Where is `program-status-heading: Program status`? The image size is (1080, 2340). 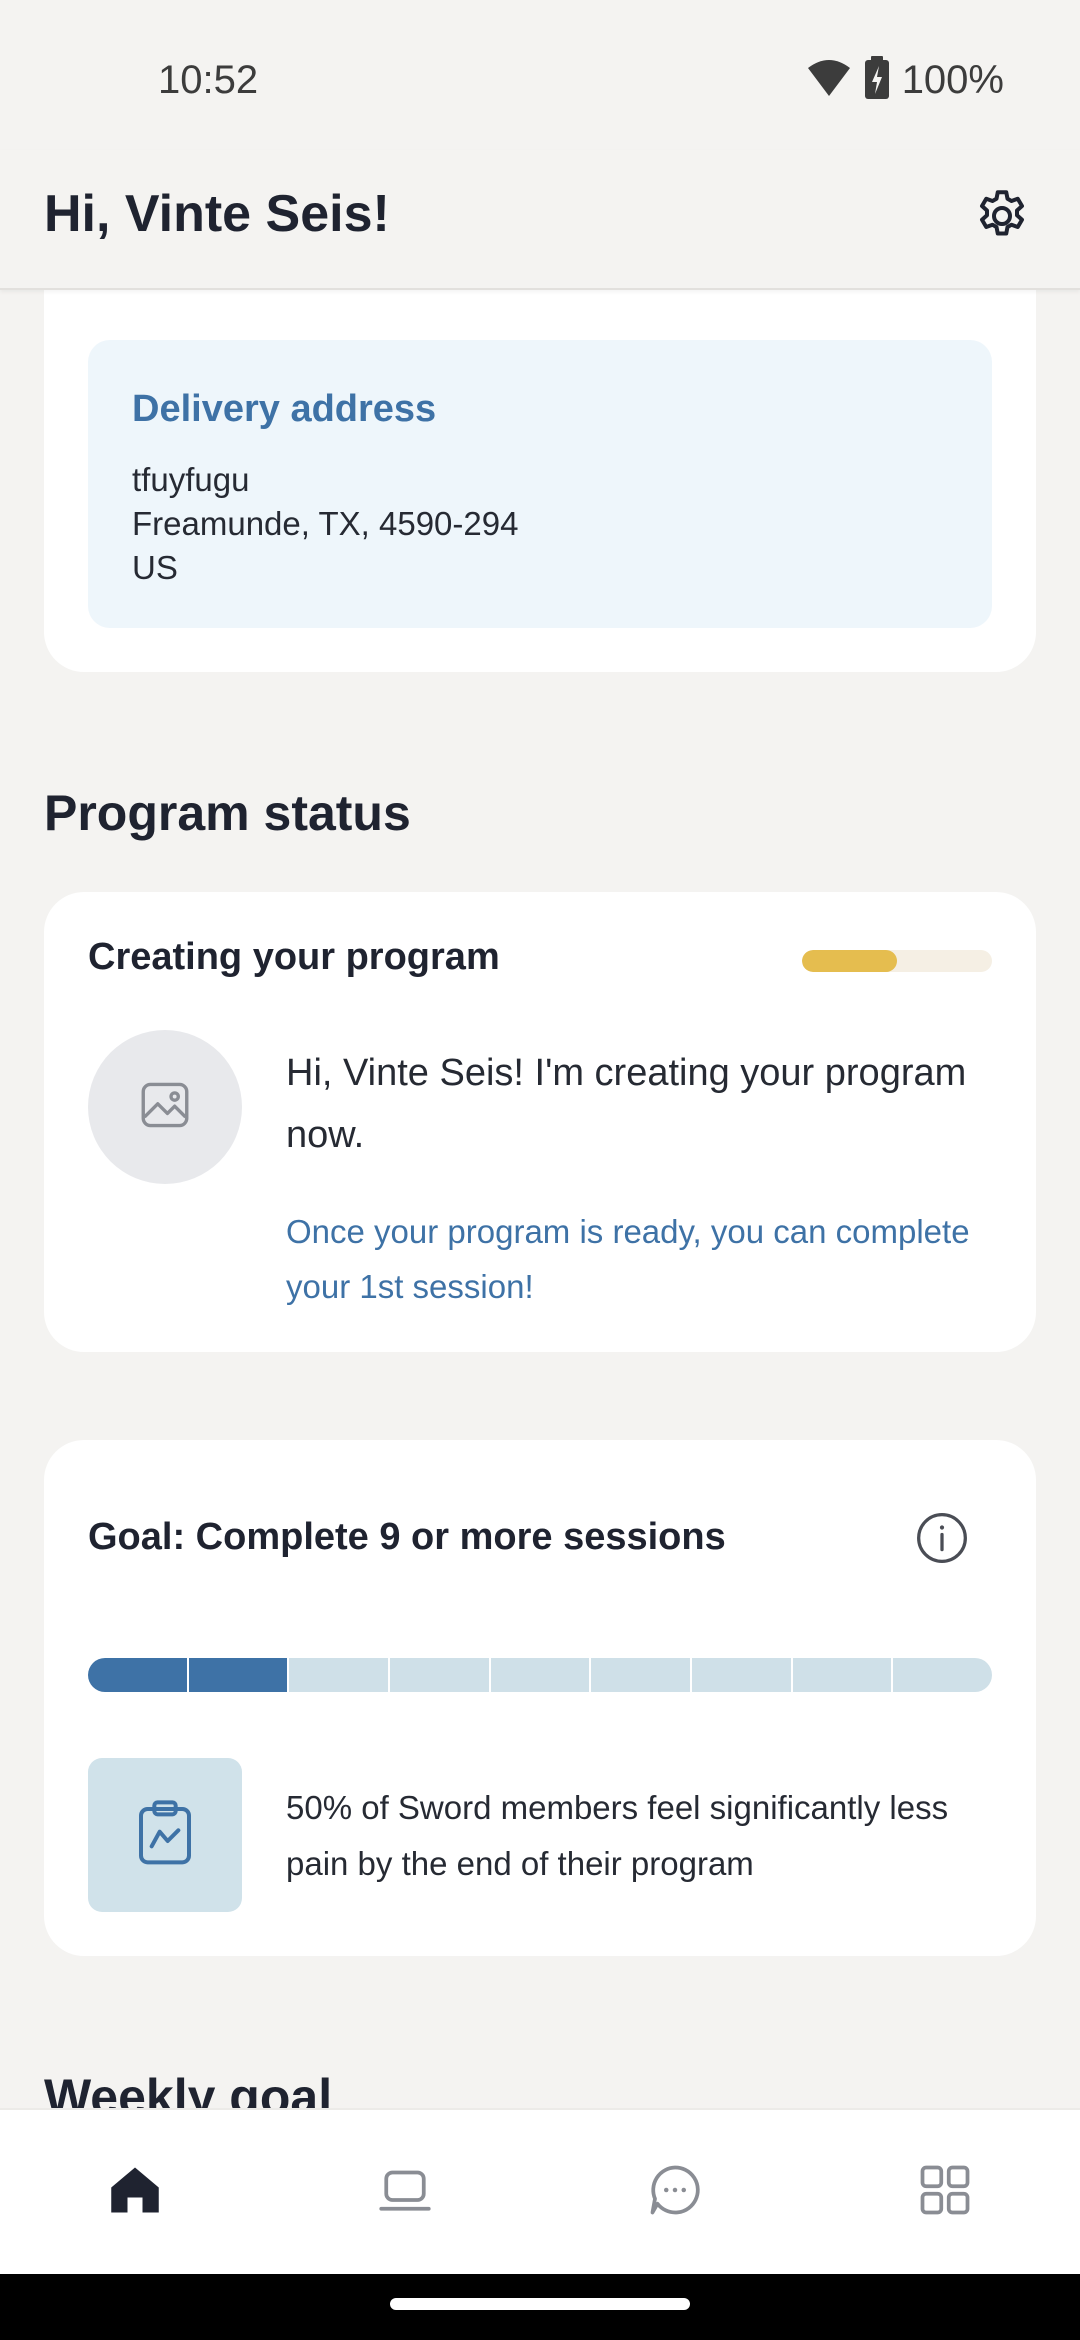
program-status-heading: Program status is located at coordinates (227, 813).